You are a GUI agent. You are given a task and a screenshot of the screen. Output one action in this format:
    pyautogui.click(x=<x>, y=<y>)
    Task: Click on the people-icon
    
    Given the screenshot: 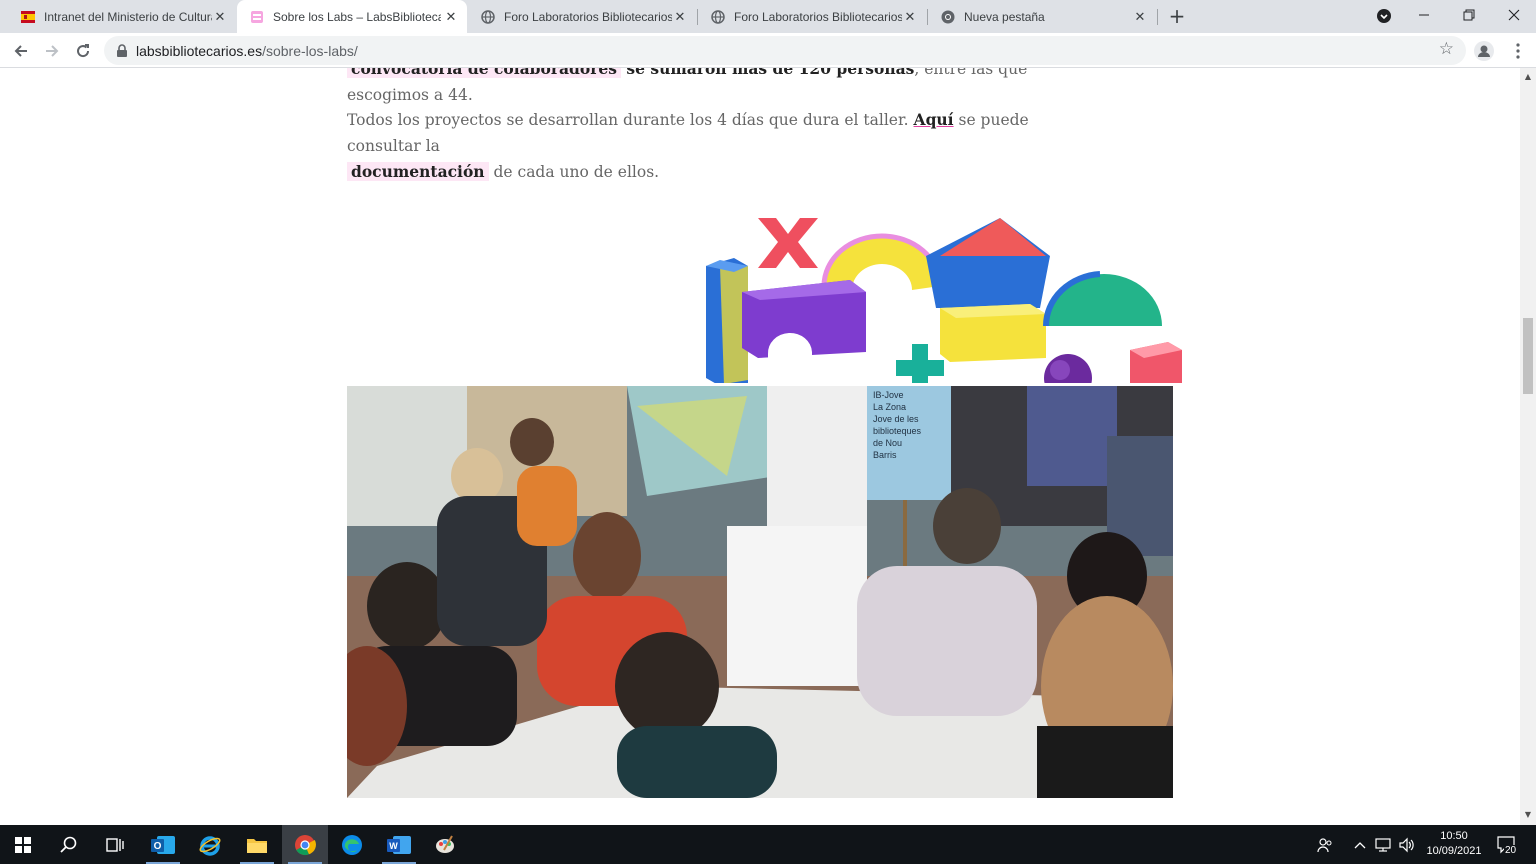 What is the action you would take?
    pyautogui.click(x=1325, y=844)
    